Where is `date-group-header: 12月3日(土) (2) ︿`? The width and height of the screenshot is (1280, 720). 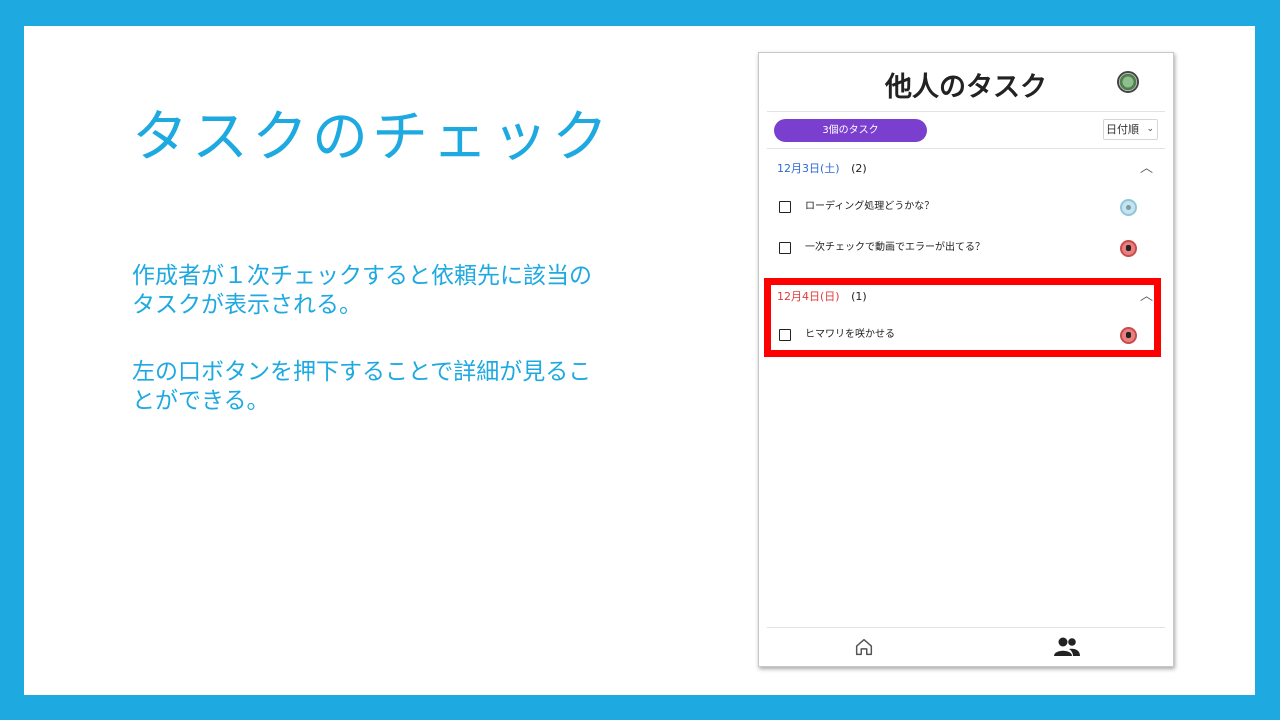 date-group-header: 12月3日(土) (2) ︿ is located at coordinates (967, 169).